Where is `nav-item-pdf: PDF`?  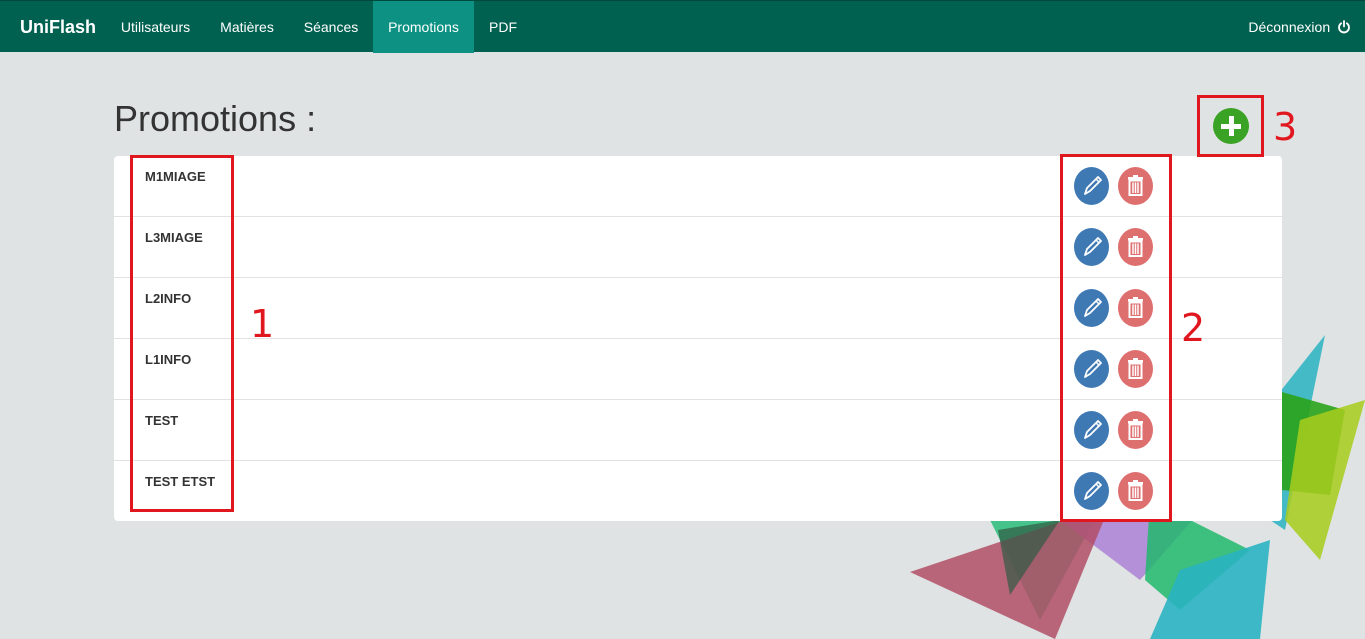 nav-item-pdf: PDF is located at coordinates (503, 27).